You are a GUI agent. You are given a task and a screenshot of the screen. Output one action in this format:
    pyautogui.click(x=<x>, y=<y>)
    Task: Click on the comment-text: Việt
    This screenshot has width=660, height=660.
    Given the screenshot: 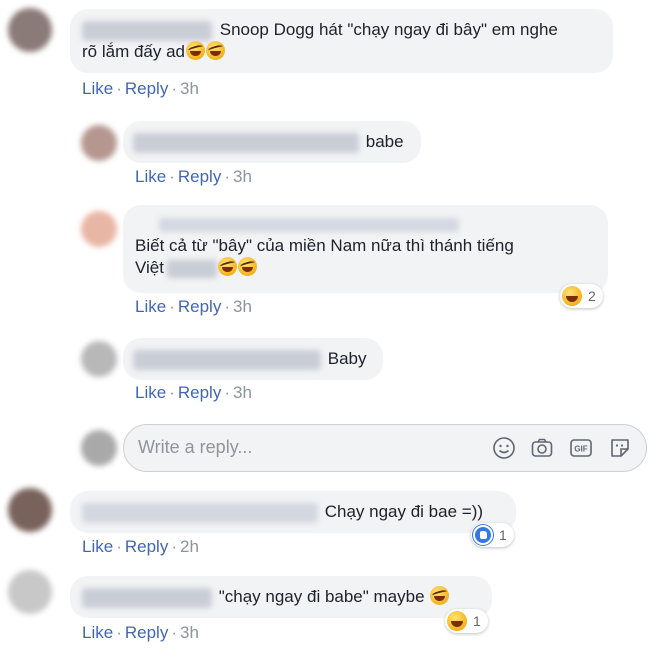 What is the action you would take?
    pyautogui.click(x=149, y=267)
    